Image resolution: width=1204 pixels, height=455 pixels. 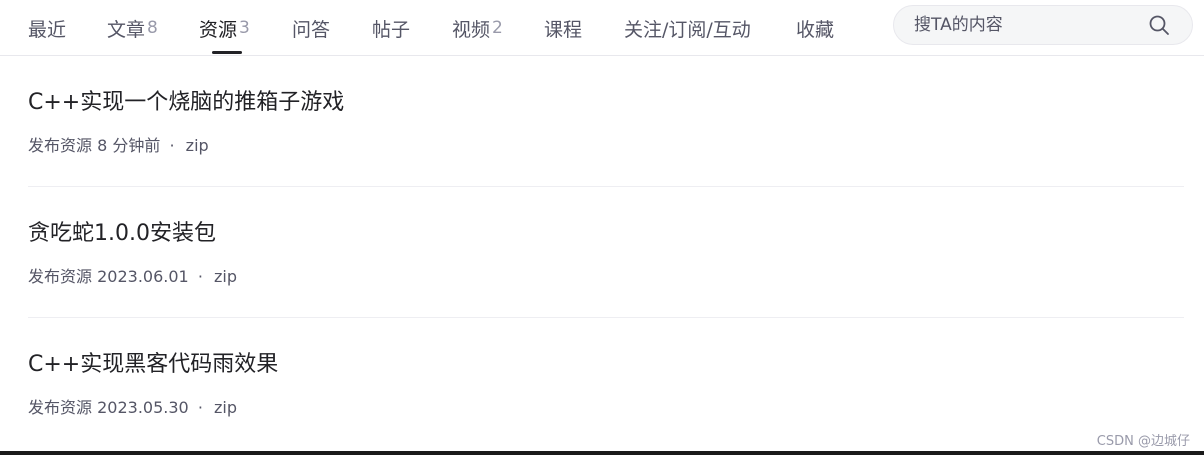 What do you see at coordinates (1159, 25) in the screenshot?
I see `search-icon` at bounding box center [1159, 25].